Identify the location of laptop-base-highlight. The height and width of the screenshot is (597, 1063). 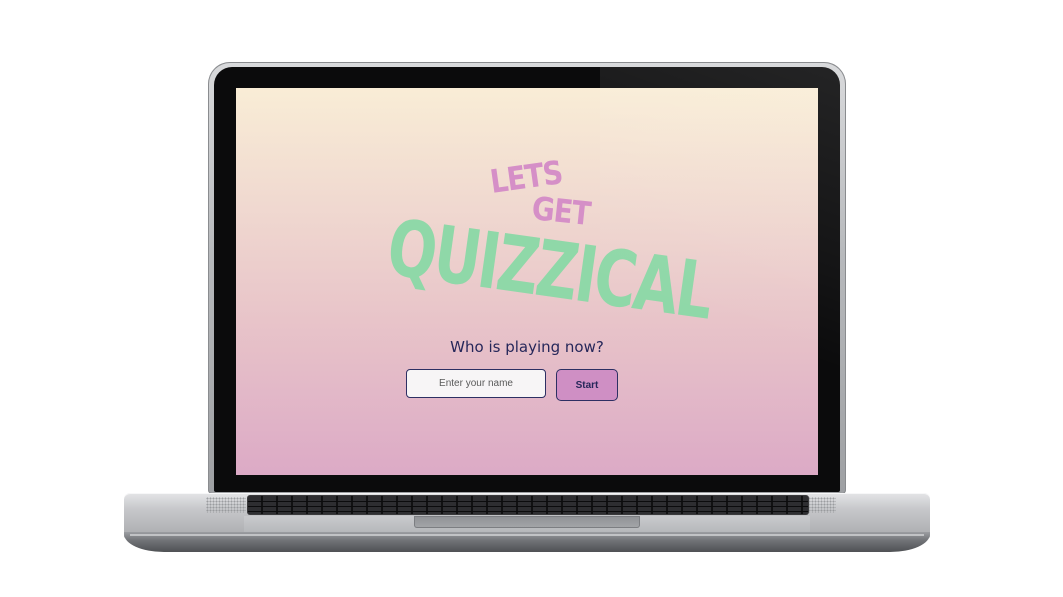
(527, 535).